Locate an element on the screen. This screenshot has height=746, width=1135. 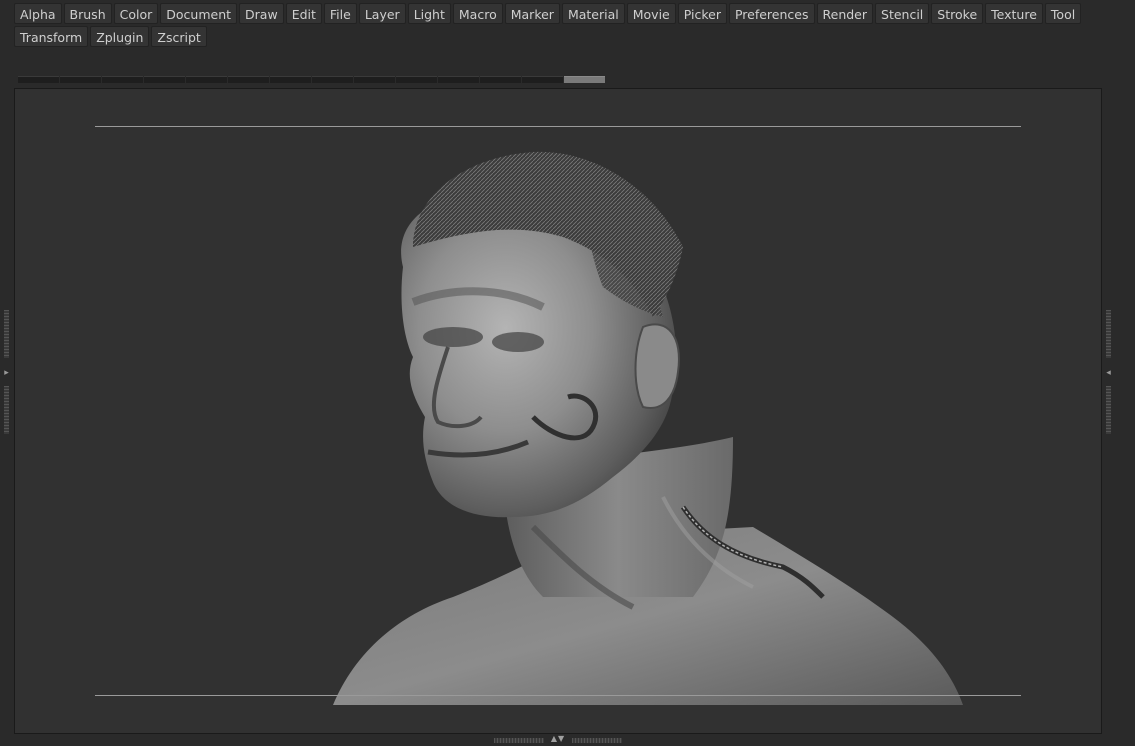
menu-marker: Marker is located at coordinates (532, 13).